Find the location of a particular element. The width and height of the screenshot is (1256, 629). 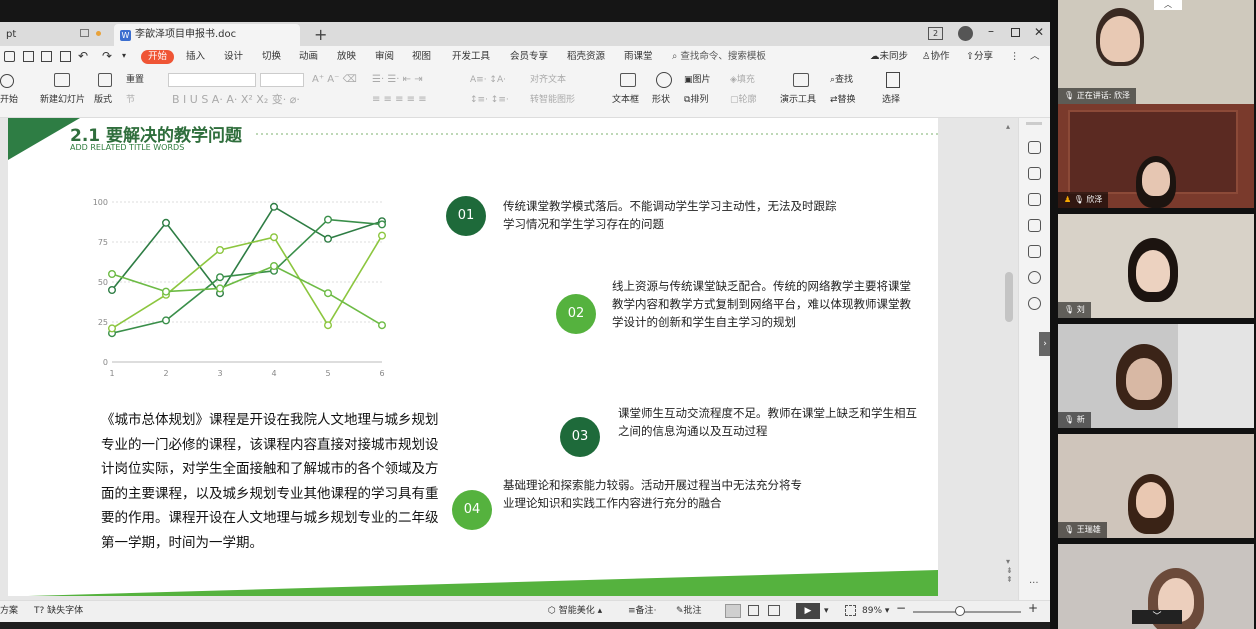

fit-window-icon is located at coordinates (850, 610).